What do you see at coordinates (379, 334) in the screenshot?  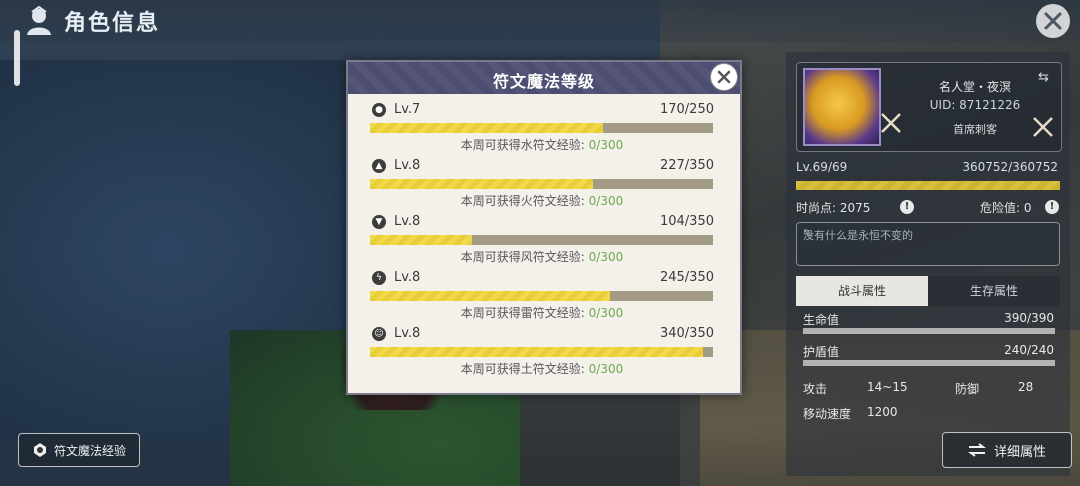 I see `earth-icon: ☺` at bounding box center [379, 334].